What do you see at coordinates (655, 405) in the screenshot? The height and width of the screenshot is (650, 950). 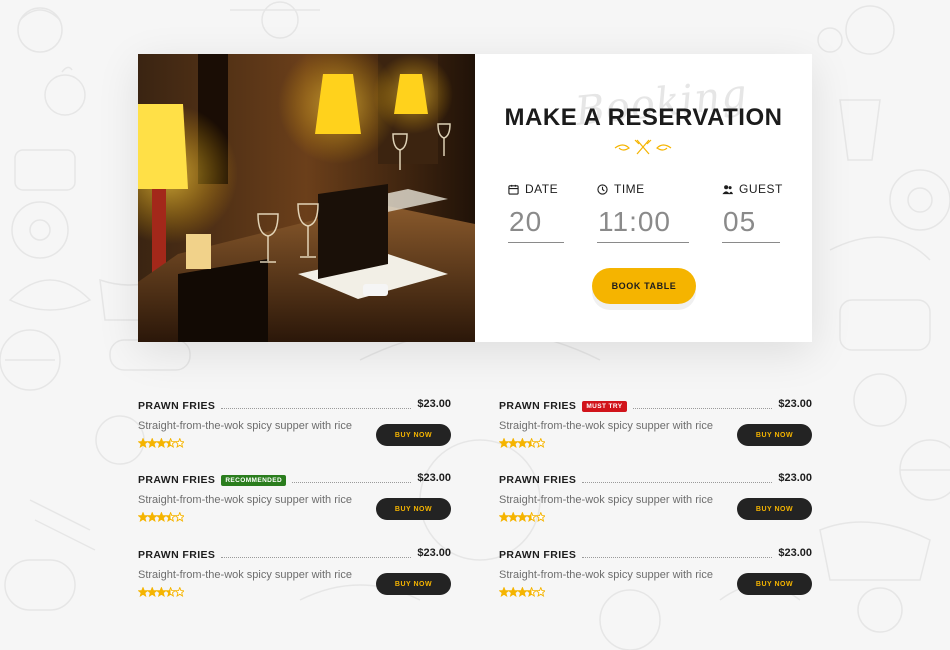 I see `menu-item-header: PRAWN FRIES MUST TRY $23.00` at bounding box center [655, 405].